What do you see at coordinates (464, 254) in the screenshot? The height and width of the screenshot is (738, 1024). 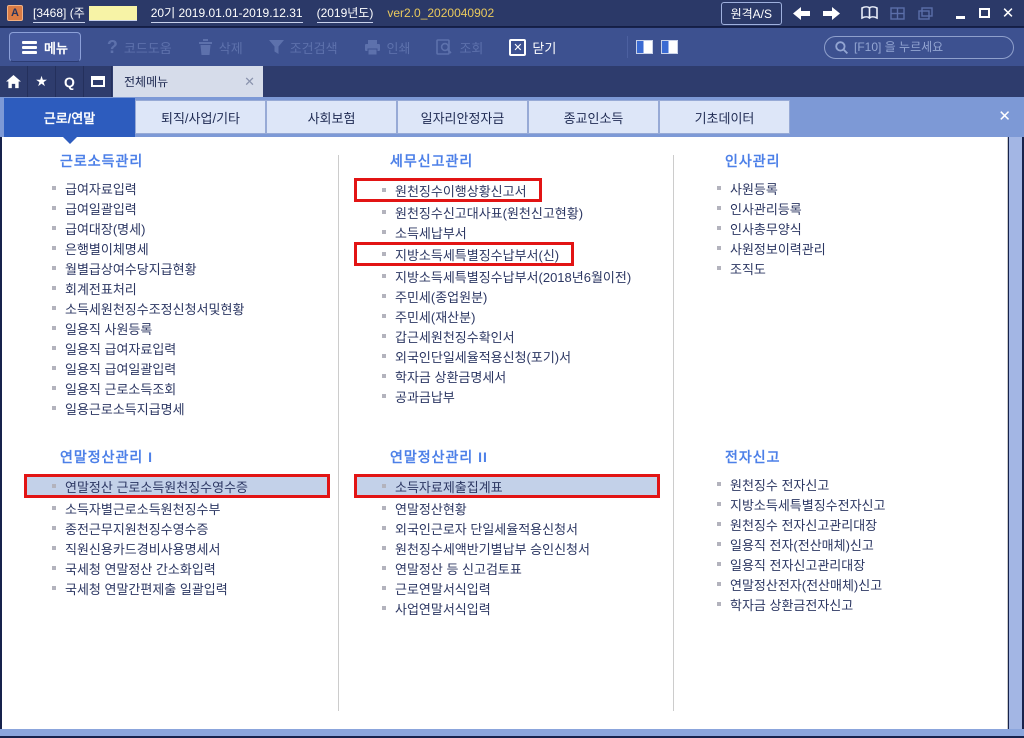 I see `menu-item: 지방소득세특별징수납부서(신)` at bounding box center [464, 254].